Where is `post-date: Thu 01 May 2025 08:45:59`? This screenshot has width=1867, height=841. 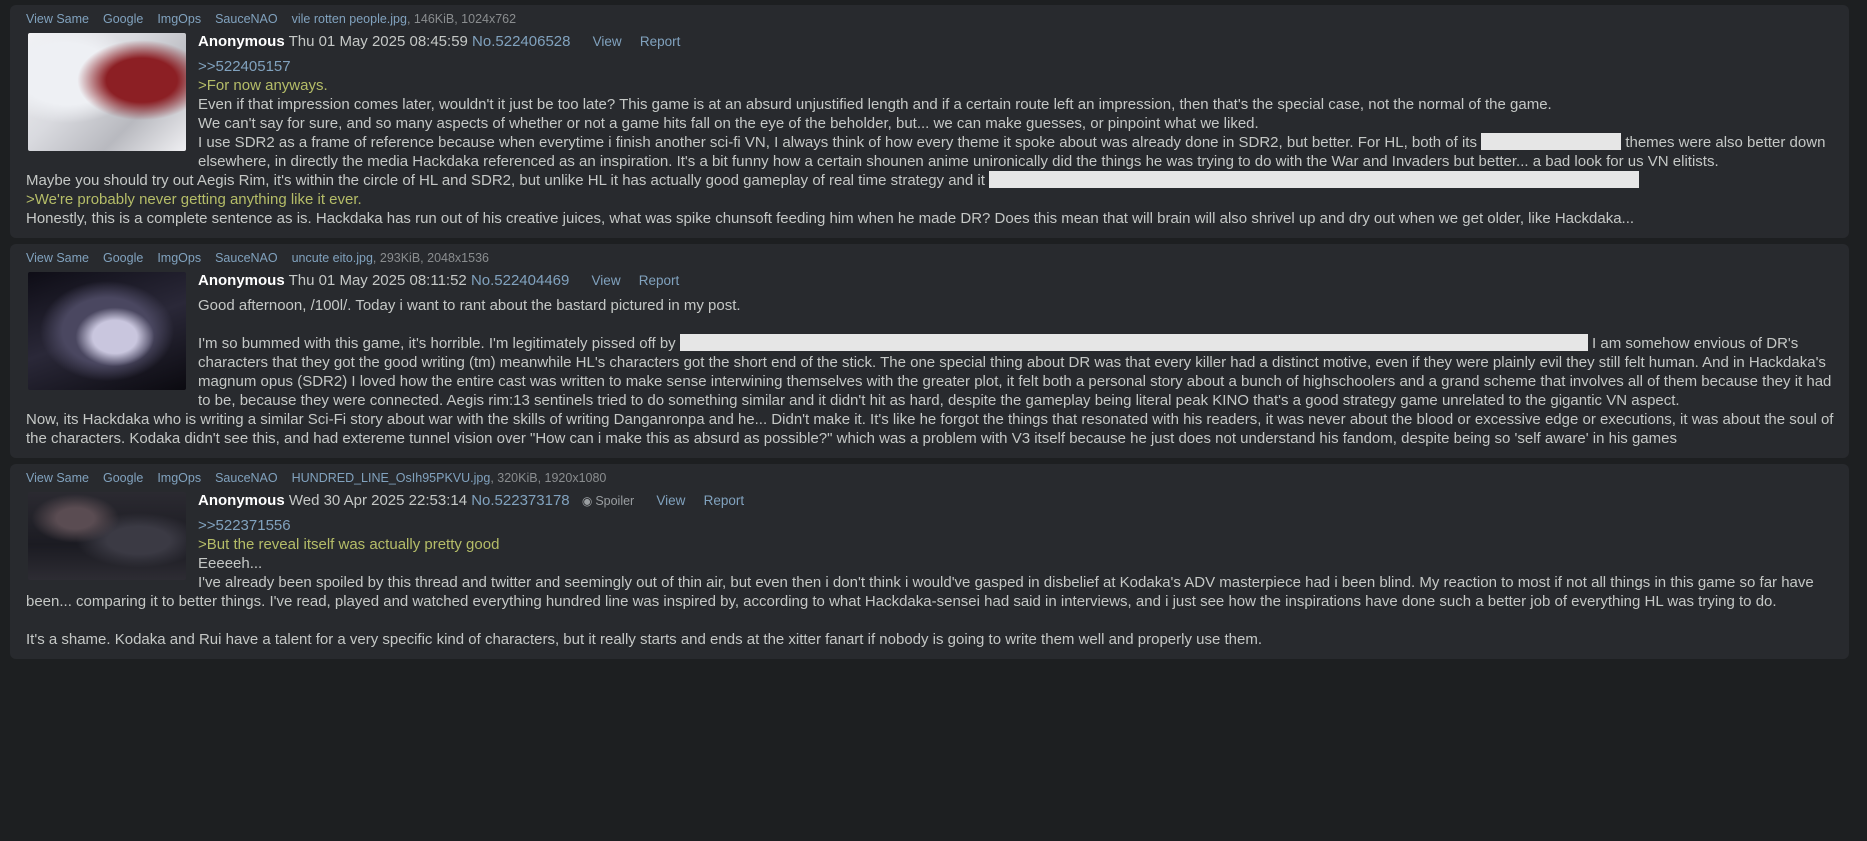 post-date: Thu 01 May 2025 08:45:59 is located at coordinates (378, 41).